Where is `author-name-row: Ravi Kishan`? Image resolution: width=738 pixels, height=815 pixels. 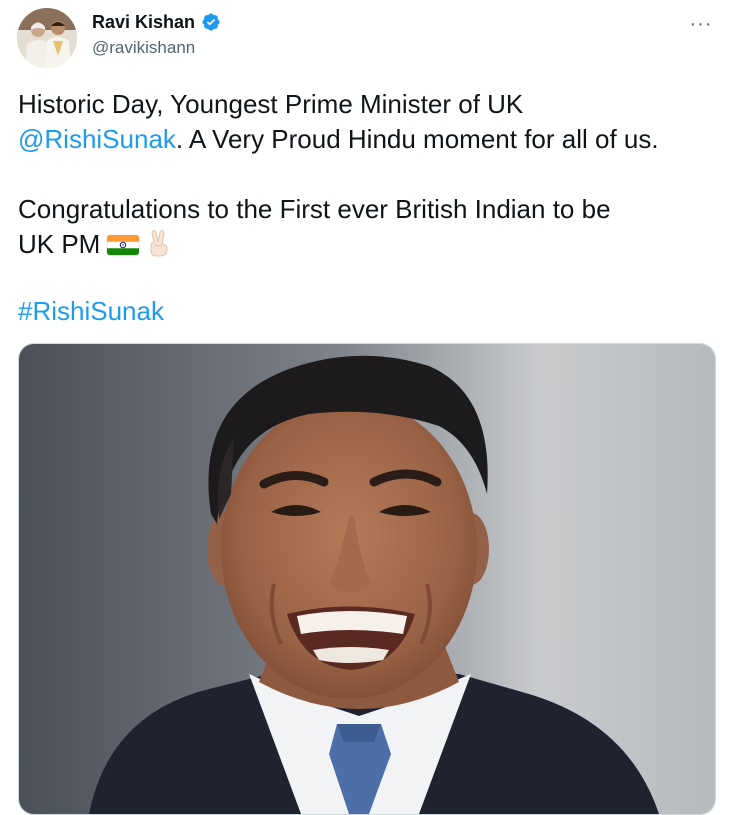
author-name-row: Ravi Kishan is located at coordinates (156, 22).